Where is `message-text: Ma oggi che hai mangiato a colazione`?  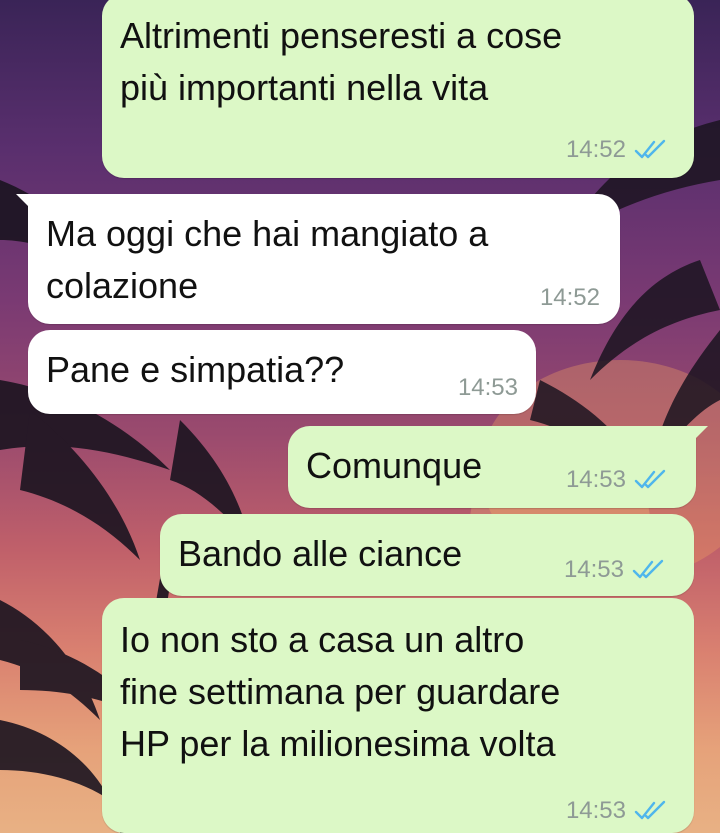
message-text: Ma oggi che hai mangiato a colazione is located at coordinates (267, 259).